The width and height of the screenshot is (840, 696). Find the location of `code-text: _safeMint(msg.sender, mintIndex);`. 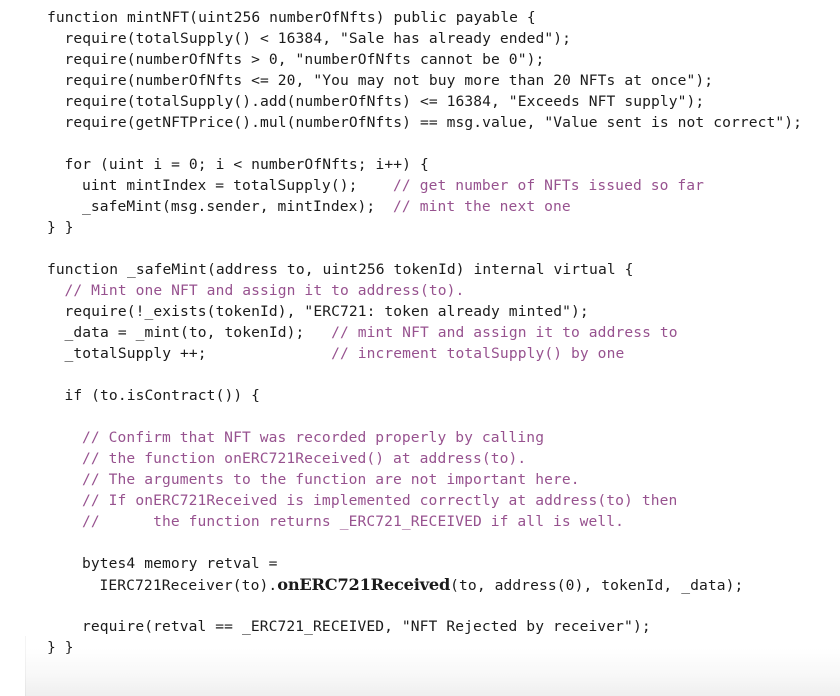

code-text: _safeMint(msg.sender, mintIndex); is located at coordinates (238, 206).